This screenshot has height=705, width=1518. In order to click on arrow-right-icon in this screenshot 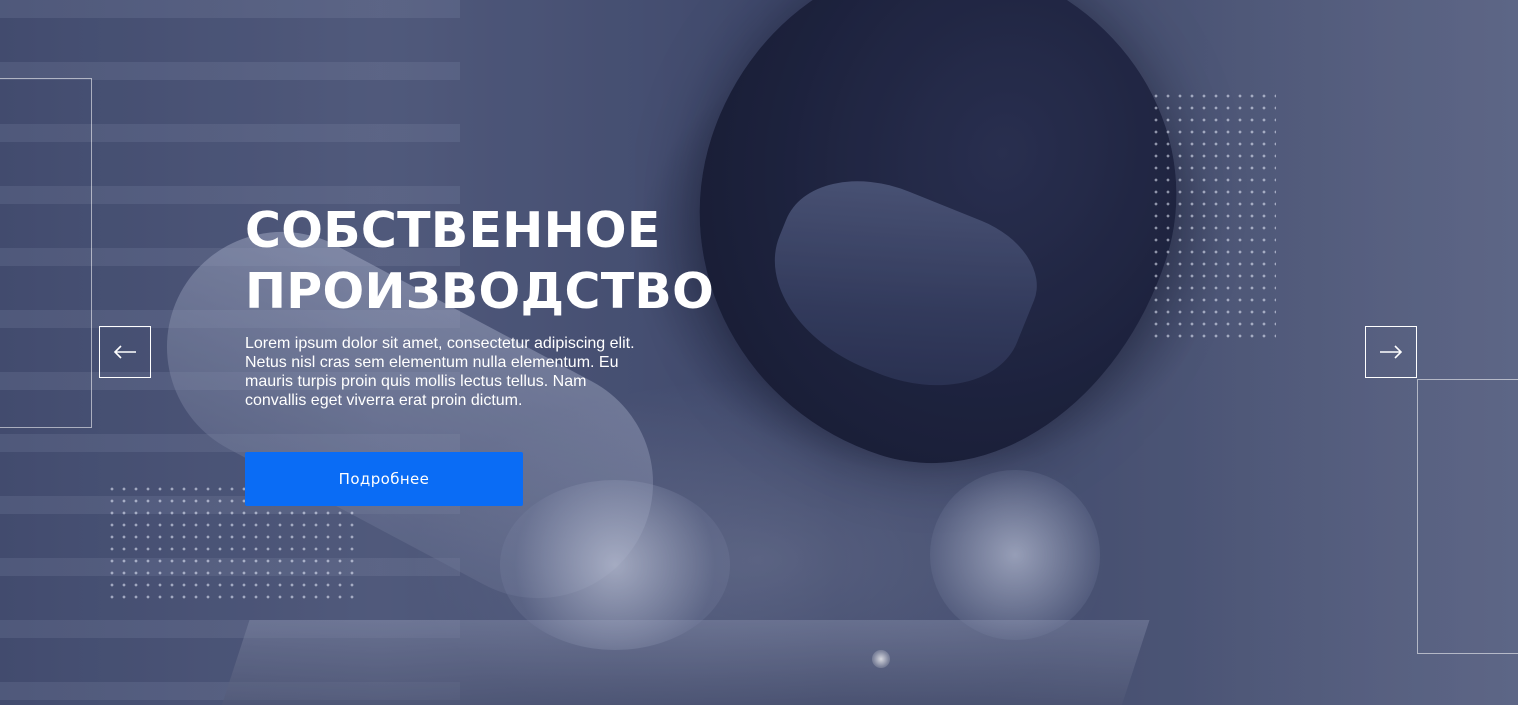, I will do `click(1391, 352)`.